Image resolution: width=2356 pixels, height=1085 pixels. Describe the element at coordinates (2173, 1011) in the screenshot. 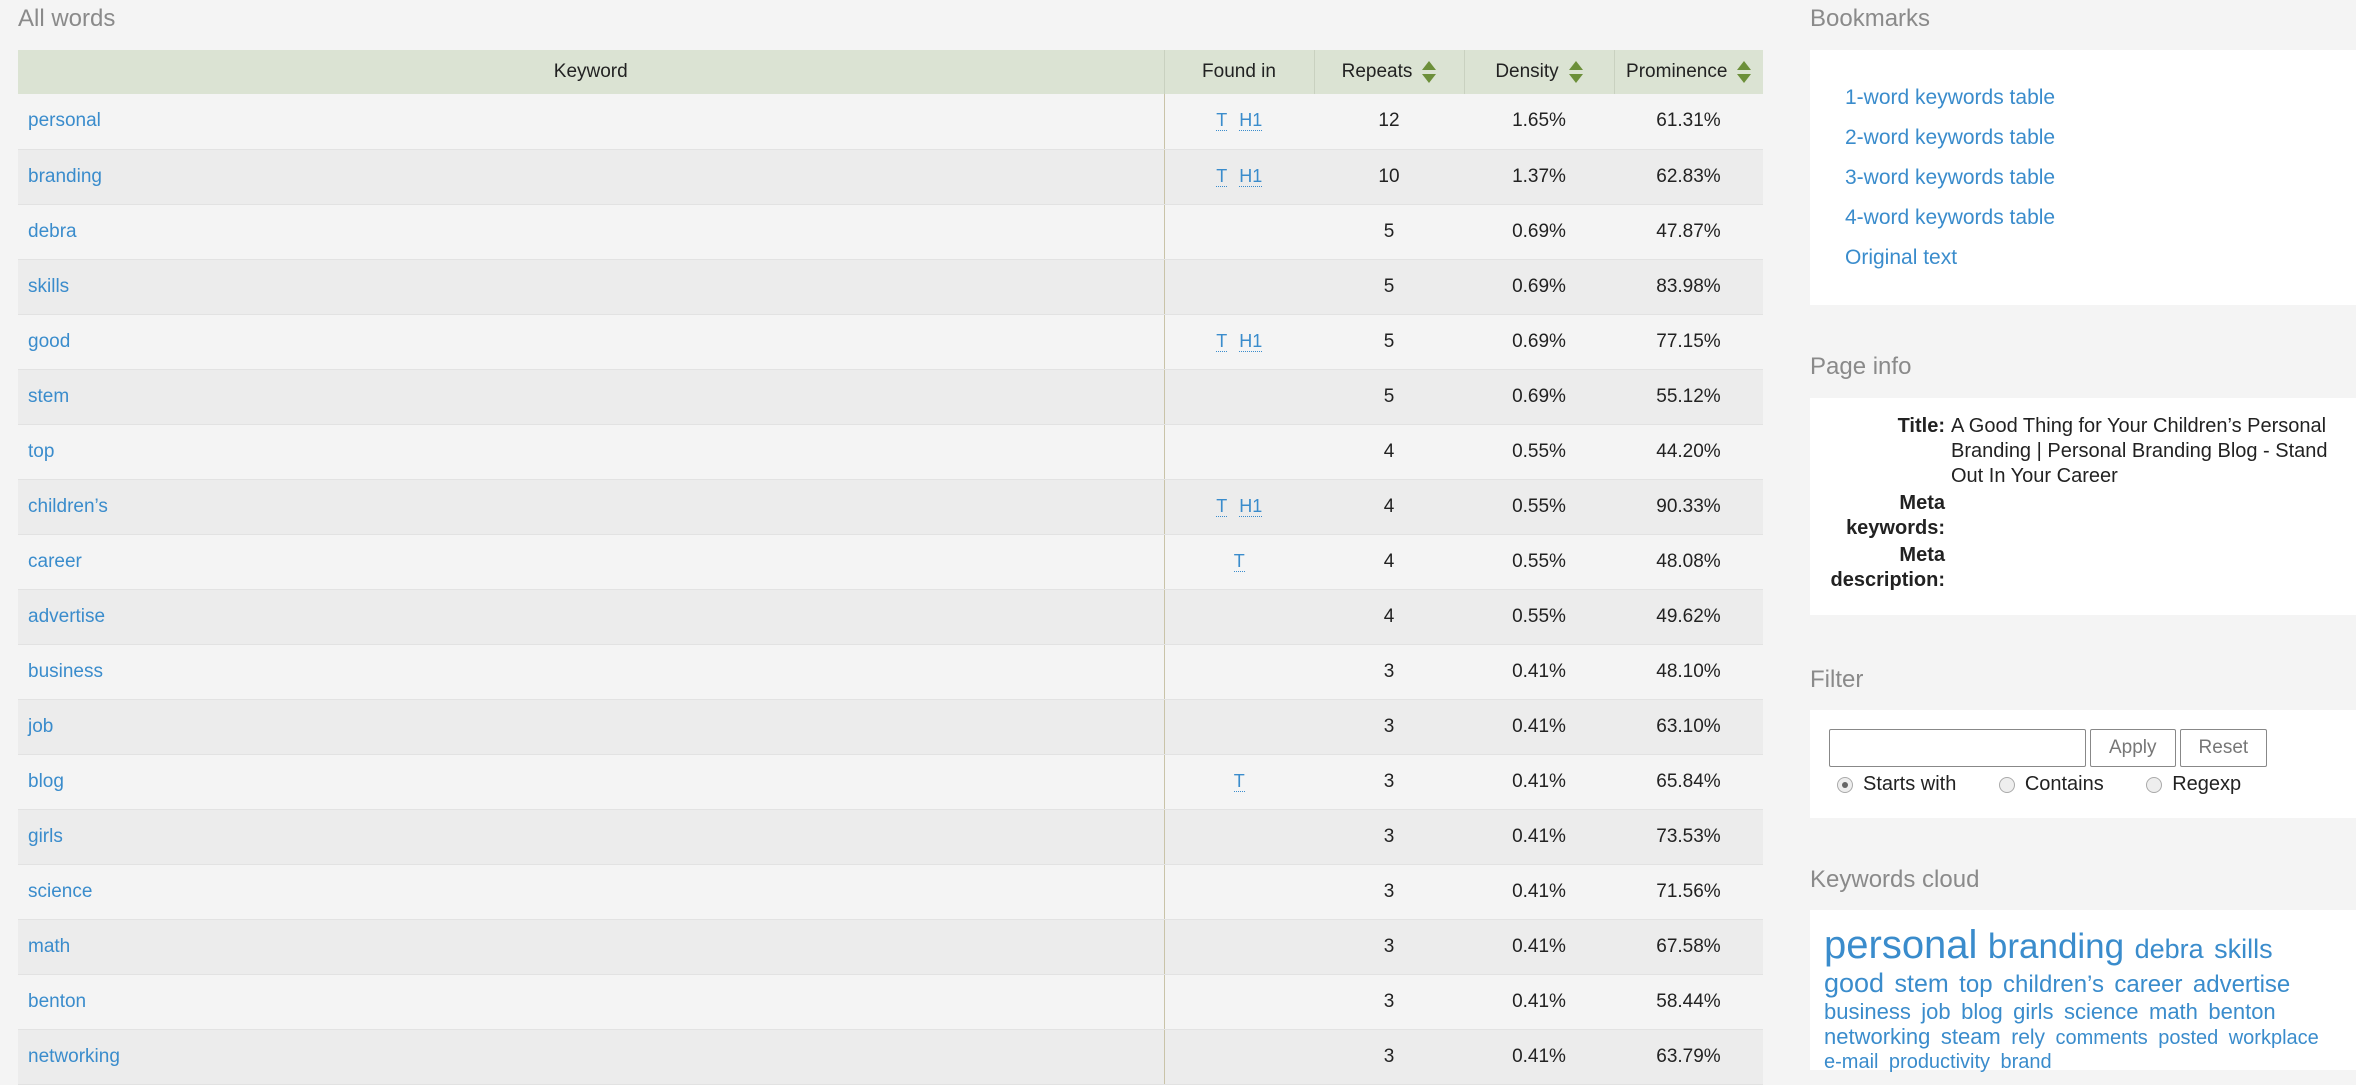

I see `cloud-word: math` at that location.